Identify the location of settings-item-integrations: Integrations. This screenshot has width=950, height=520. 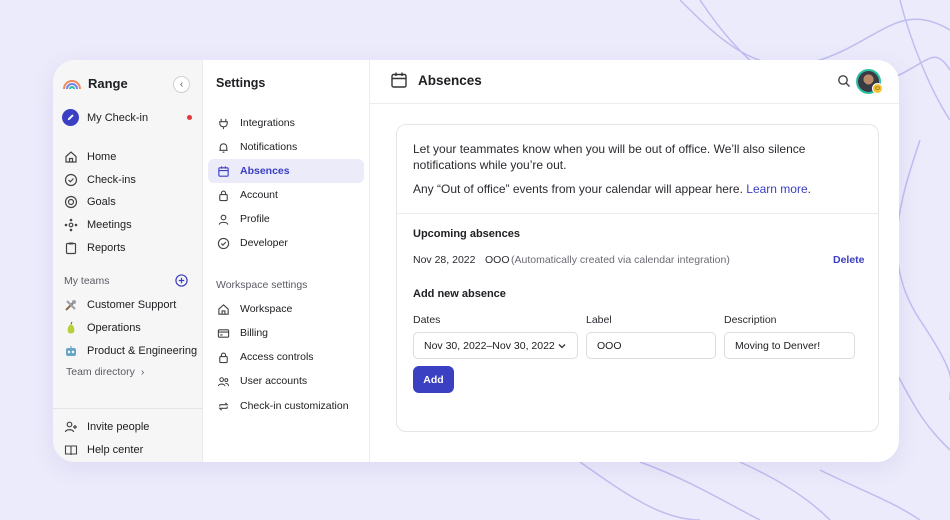
(286, 123).